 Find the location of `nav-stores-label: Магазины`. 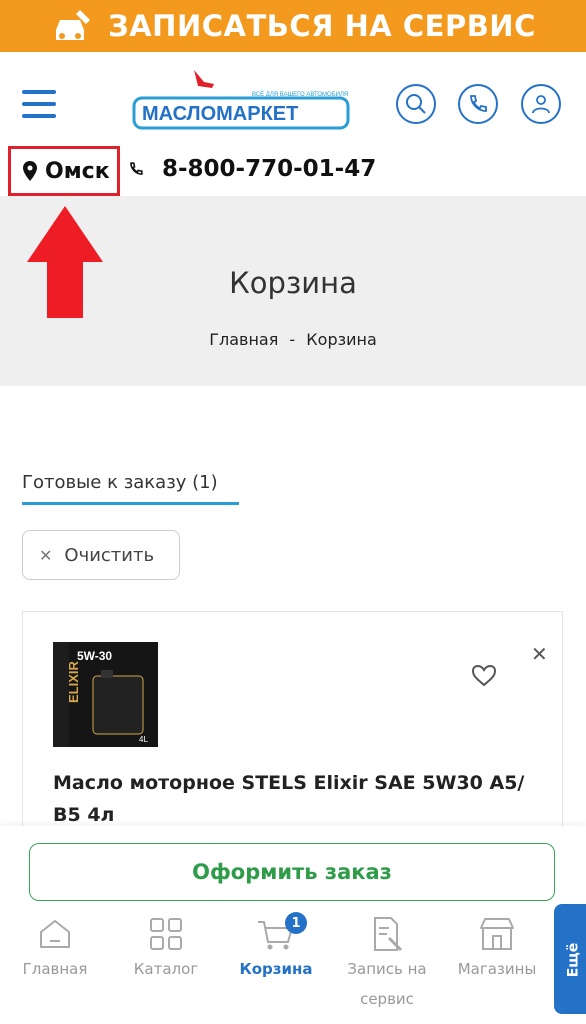

nav-stores-label: Магазины is located at coordinates (497, 969).